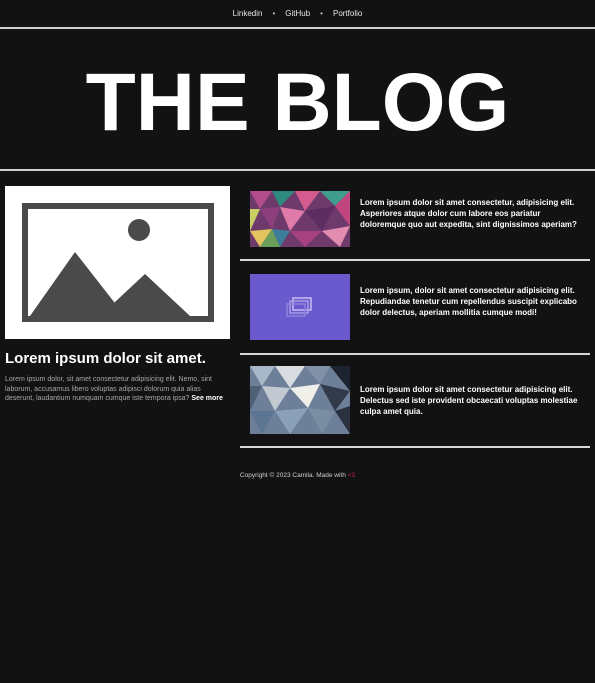 The width and height of the screenshot is (595, 683). What do you see at coordinates (297, 102) in the screenshot?
I see `page-title: THE BLOG` at bounding box center [297, 102].